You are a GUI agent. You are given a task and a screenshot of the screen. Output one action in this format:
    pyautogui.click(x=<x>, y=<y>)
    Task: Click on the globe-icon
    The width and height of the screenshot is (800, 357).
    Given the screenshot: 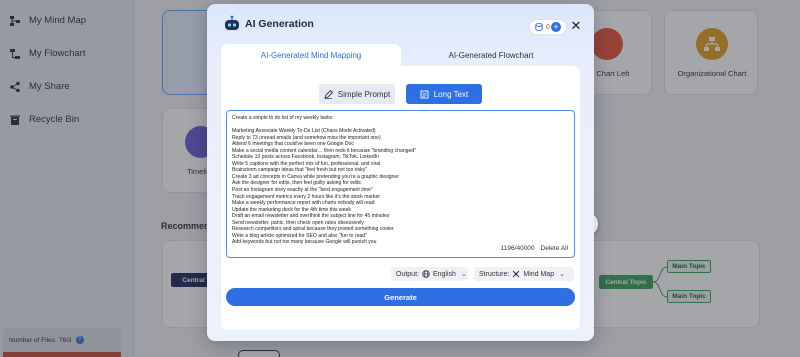 What is the action you would take?
    pyautogui.click(x=426, y=274)
    